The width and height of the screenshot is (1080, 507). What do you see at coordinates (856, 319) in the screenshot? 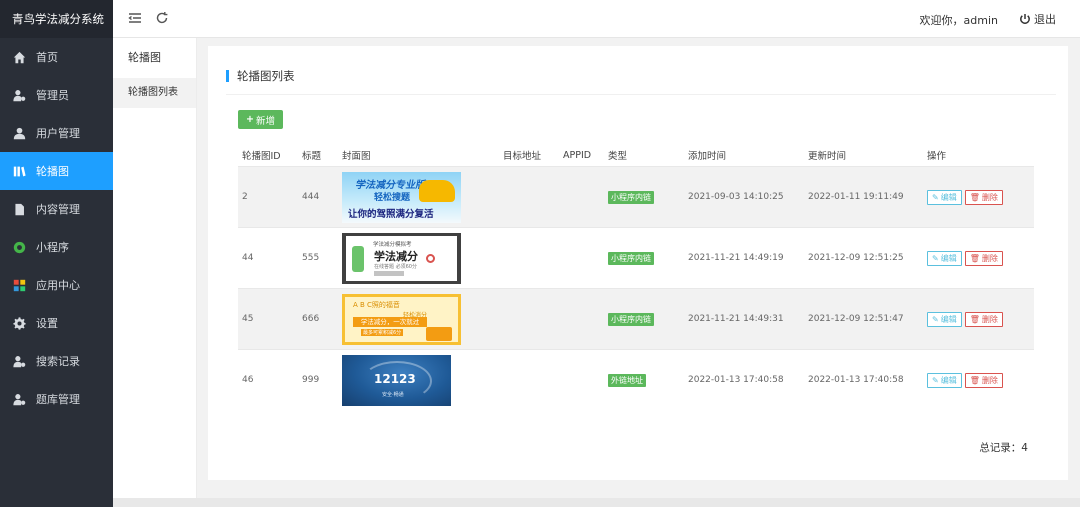
I see `cell-updated: 2021-12-09 12:51:47` at bounding box center [856, 319].